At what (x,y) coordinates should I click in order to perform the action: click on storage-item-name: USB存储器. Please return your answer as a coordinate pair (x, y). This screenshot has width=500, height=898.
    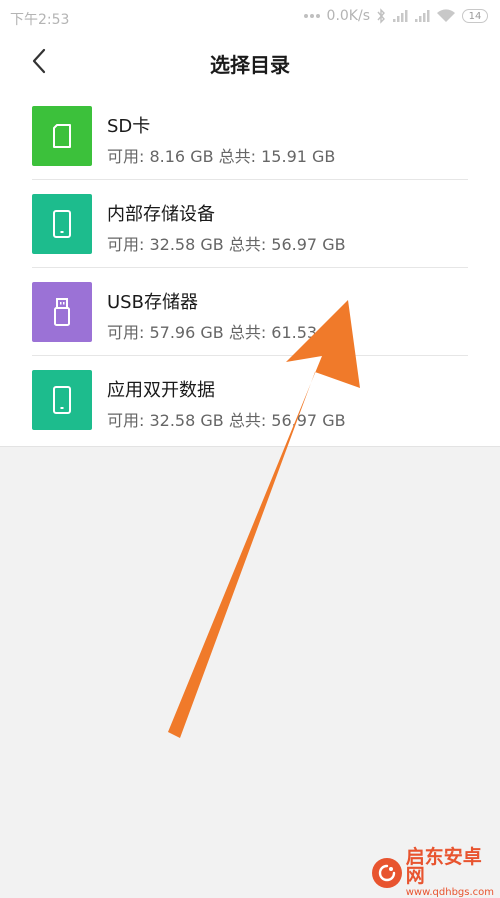
    Looking at the image, I should click on (152, 302).